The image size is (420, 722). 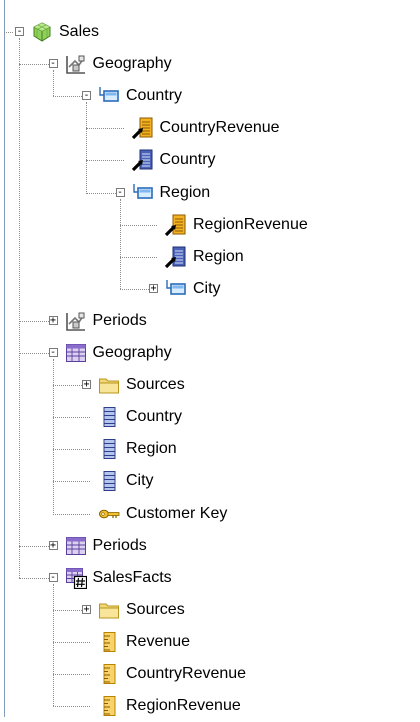 What do you see at coordinates (177, 513) in the screenshot?
I see `tree-node-label: Customer Key` at bounding box center [177, 513].